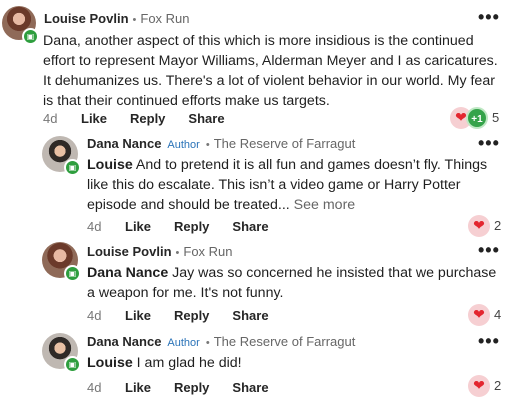 The image size is (523, 407). I want to click on reaction-summary: ❤ +1 5, so click(480, 118).